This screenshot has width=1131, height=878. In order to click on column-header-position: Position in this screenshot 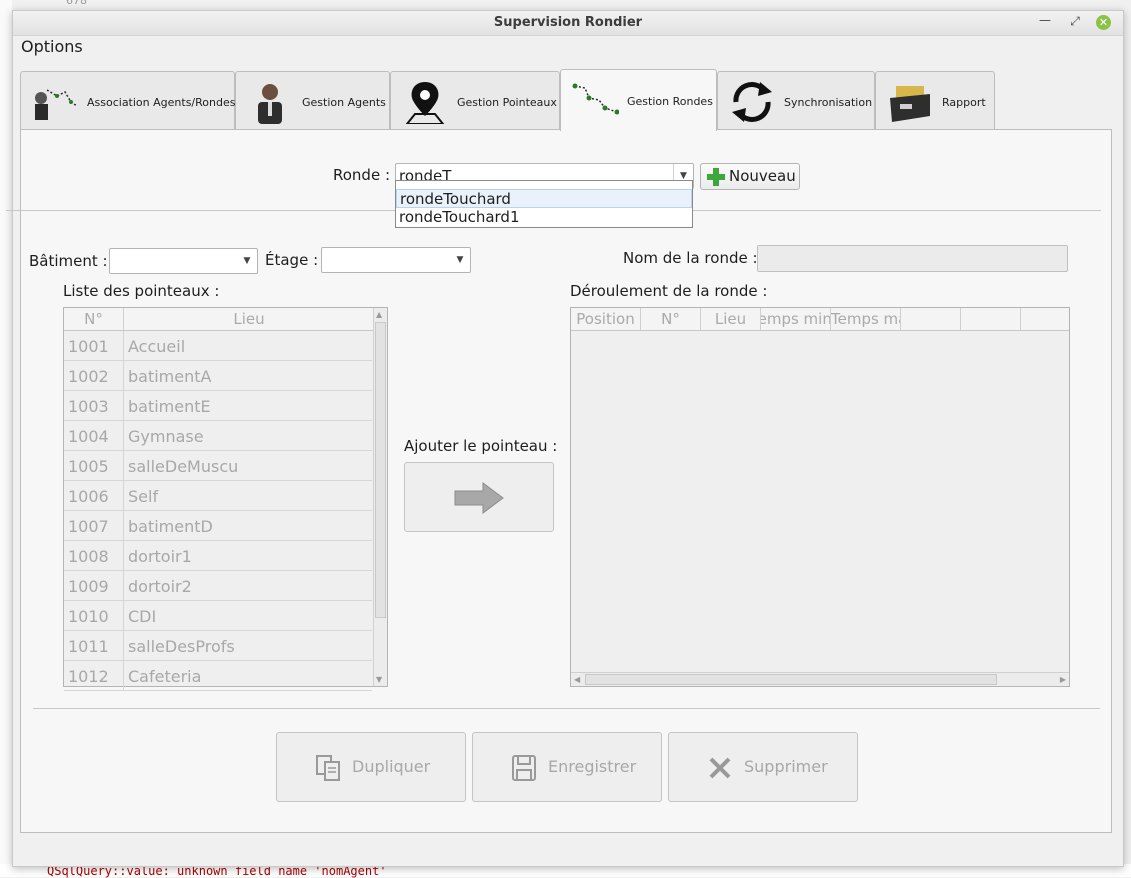, I will do `click(606, 319)`.